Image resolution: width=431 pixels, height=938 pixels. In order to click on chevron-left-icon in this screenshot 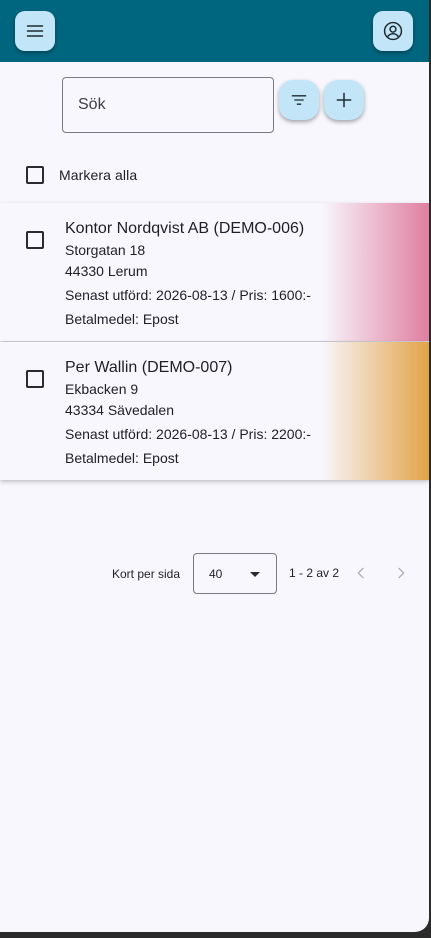, I will do `click(360, 573)`.